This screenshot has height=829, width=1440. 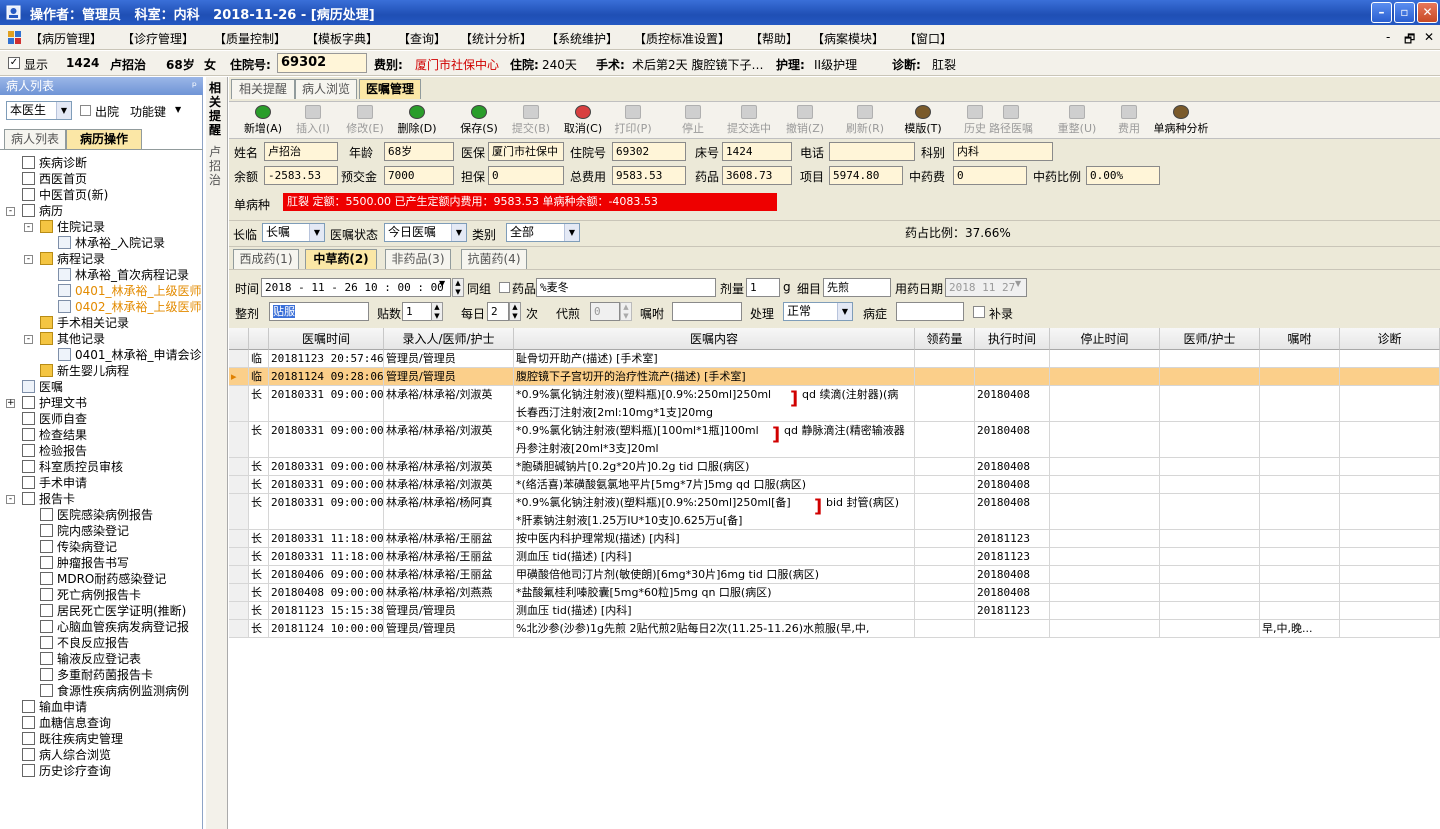 What do you see at coordinates (64, 227) in the screenshot?
I see `tree-item: - 住院记录` at bounding box center [64, 227].